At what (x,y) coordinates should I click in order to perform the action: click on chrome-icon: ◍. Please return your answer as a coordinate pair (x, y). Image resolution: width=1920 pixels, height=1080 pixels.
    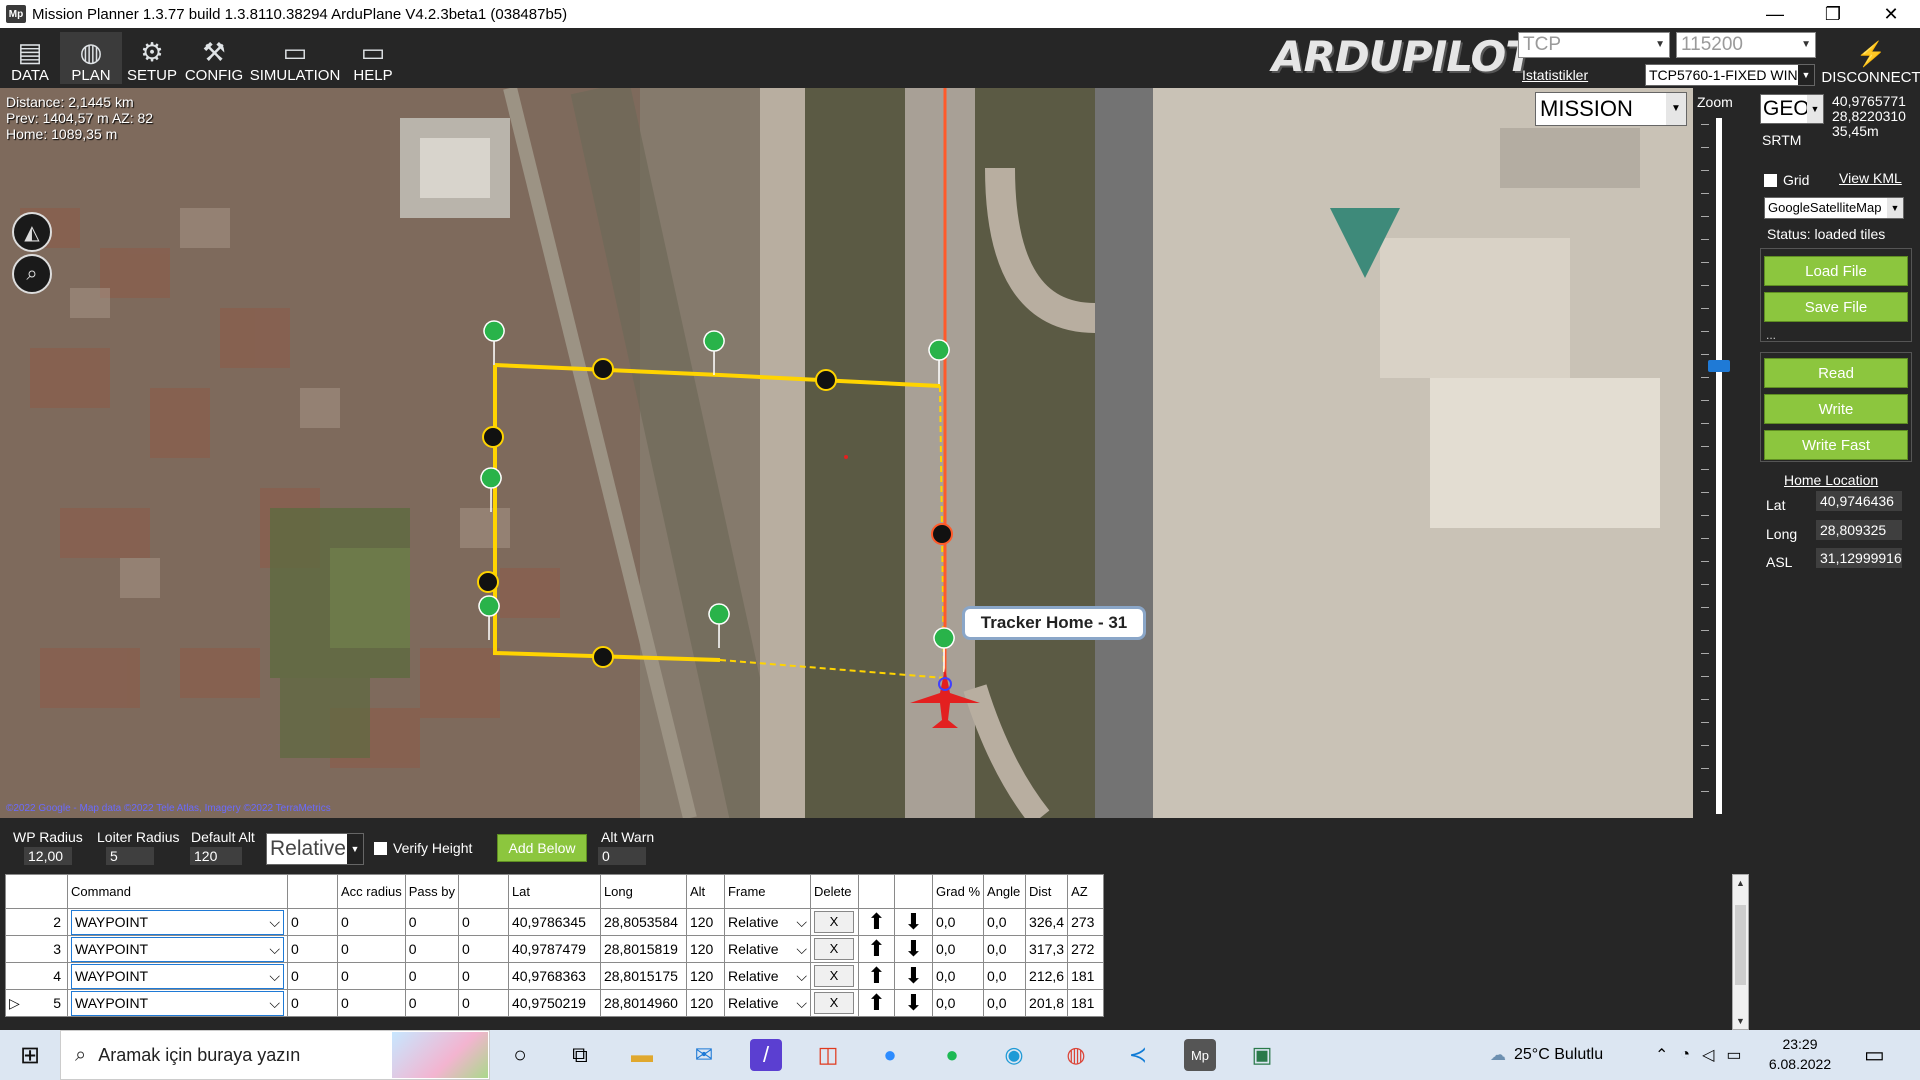
    Looking at the image, I should click on (1076, 1055).